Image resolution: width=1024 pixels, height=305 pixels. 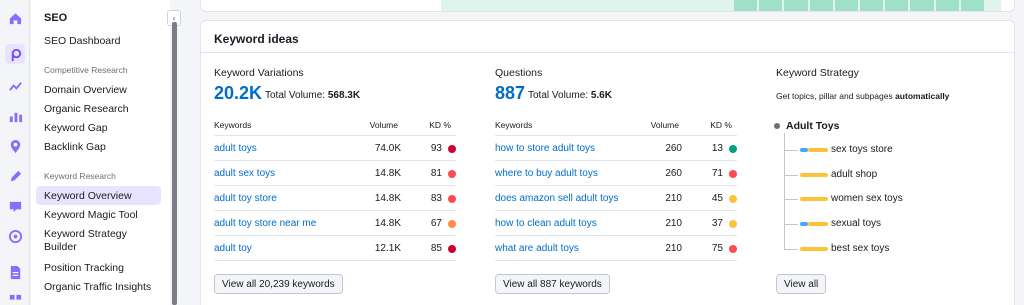 I want to click on sidebar-item-seo-dashboard: SEO Dashboard, so click(x=82, y=41).